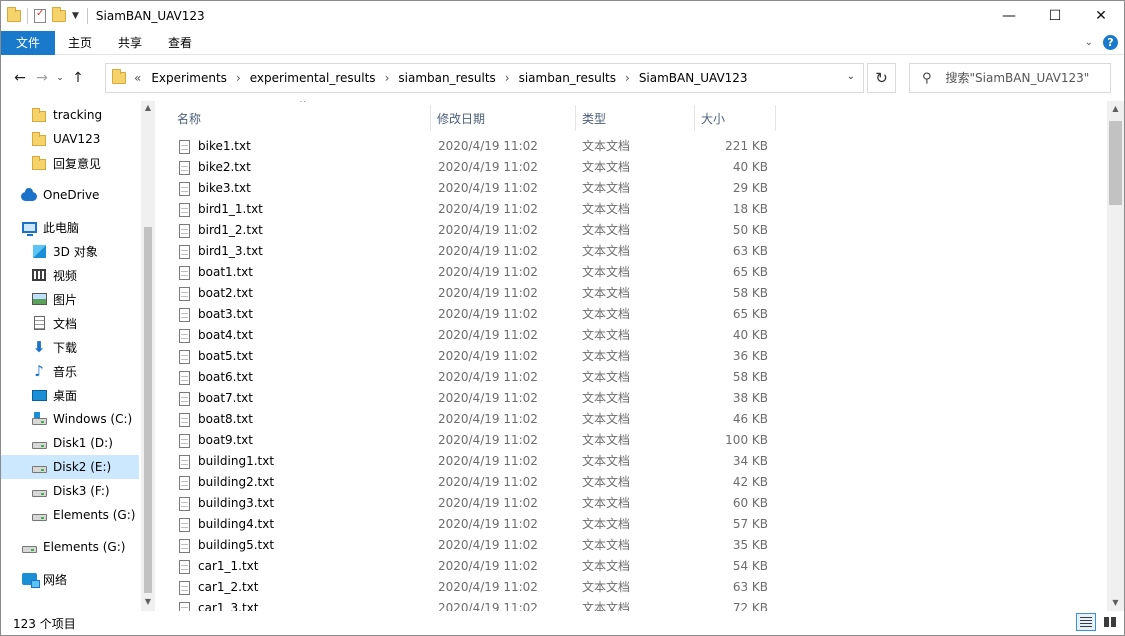 This screenshot has height=636, width=1125. I want to click on breadcrumb-item: experimental_results, so click(313, 78).